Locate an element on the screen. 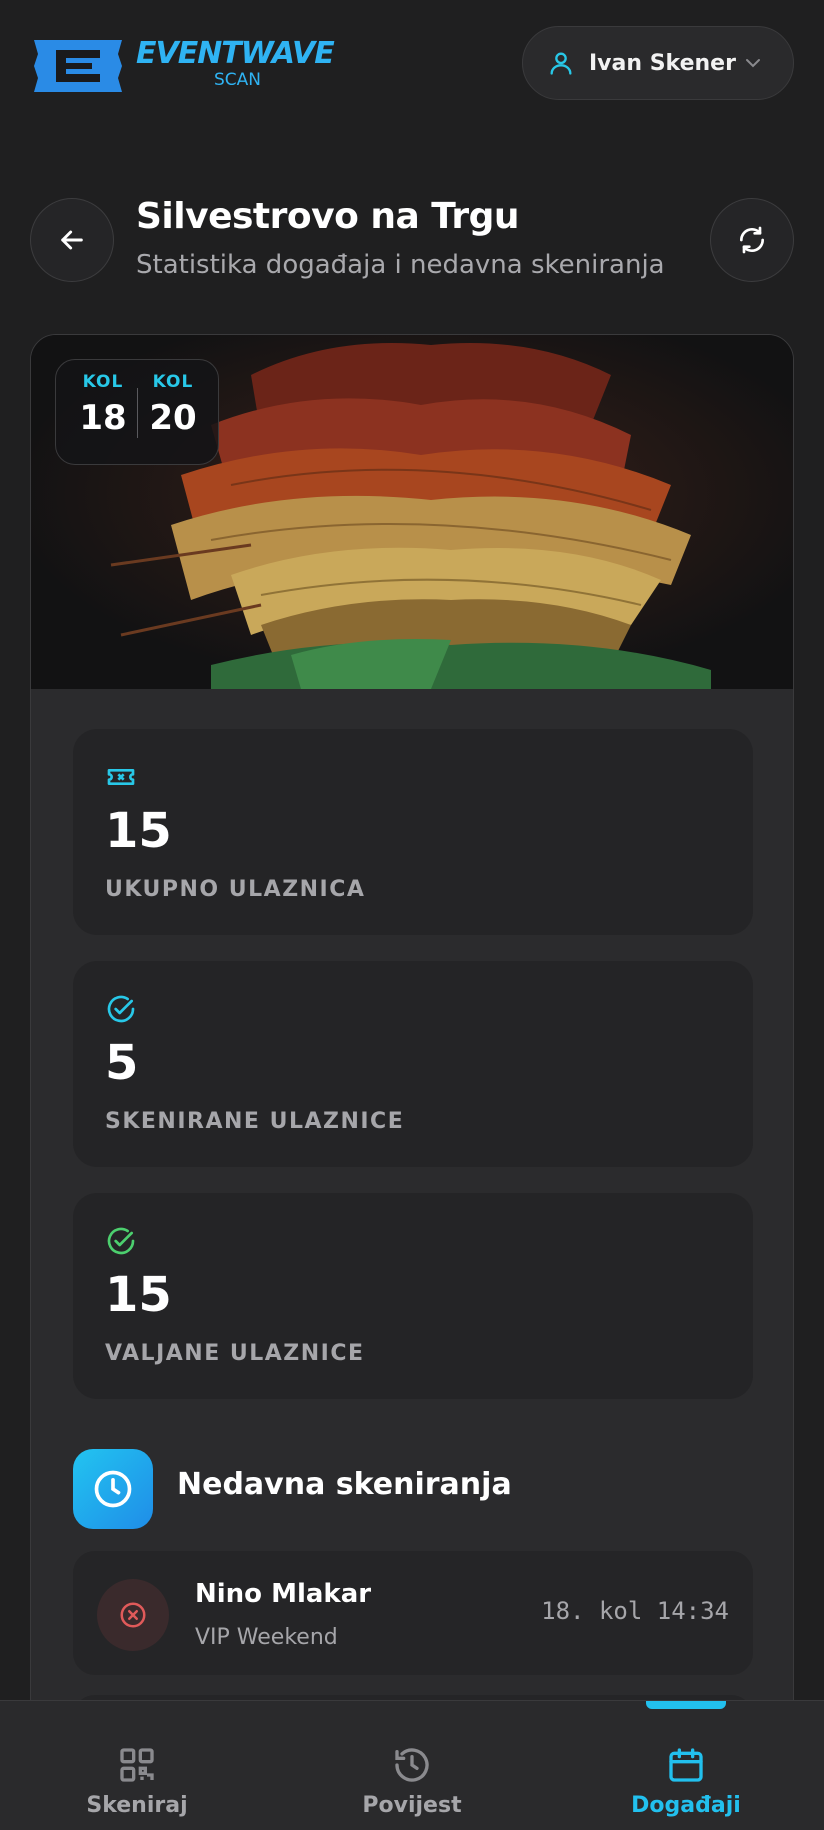 Image resolution: width=824 pixels, height=1830 pixels. stat-label: UKUPNO ULAZNICA is located at coordinates (235, 889).